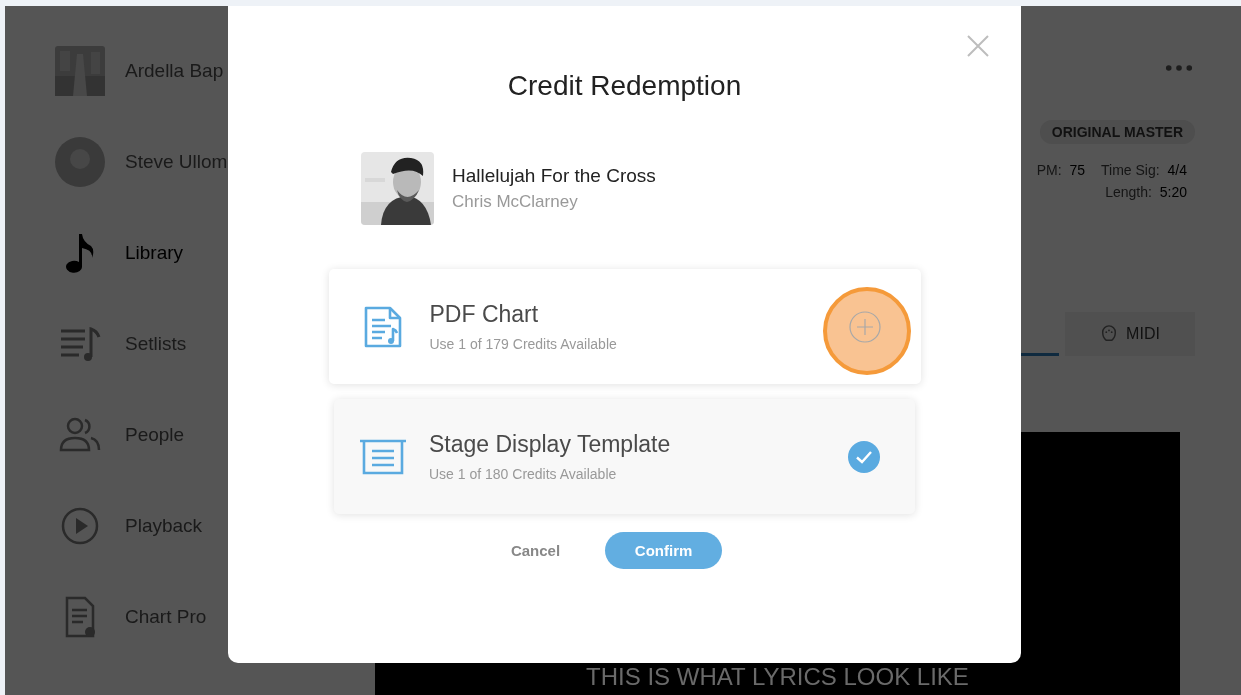 This screenshot has width=1241, height=695. What do you see at coordinates (116, 525) in the screenshot?
I see `sidebar-item: Playback` at bounding box center [116, 525].